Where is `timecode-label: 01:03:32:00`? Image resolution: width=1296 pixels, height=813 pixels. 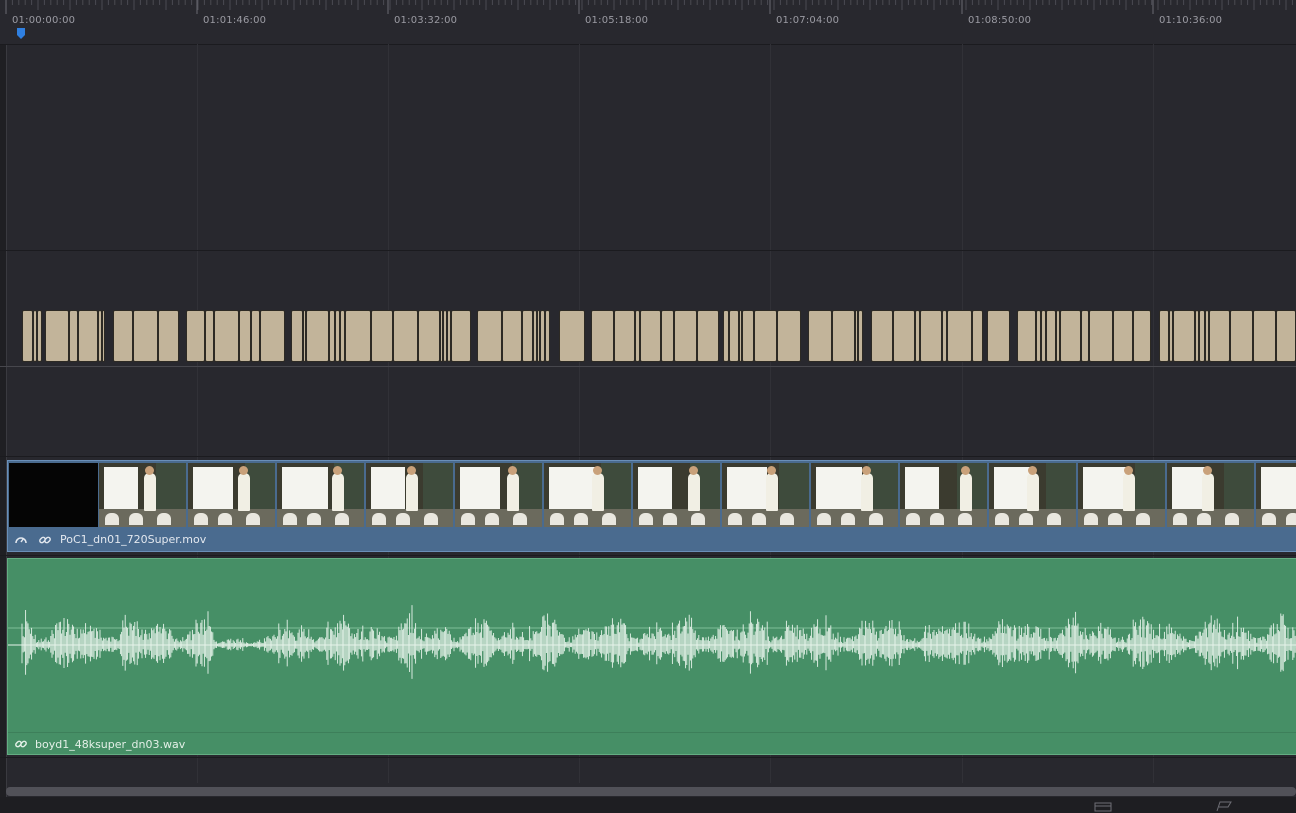 timecode-label: 01:03:32:00 is located at coordinates (426, 20).